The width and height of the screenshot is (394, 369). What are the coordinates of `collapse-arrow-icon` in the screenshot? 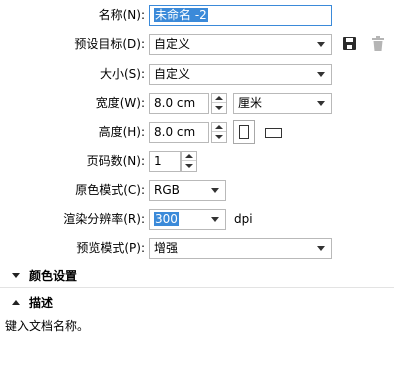 It's located at (16, 302).